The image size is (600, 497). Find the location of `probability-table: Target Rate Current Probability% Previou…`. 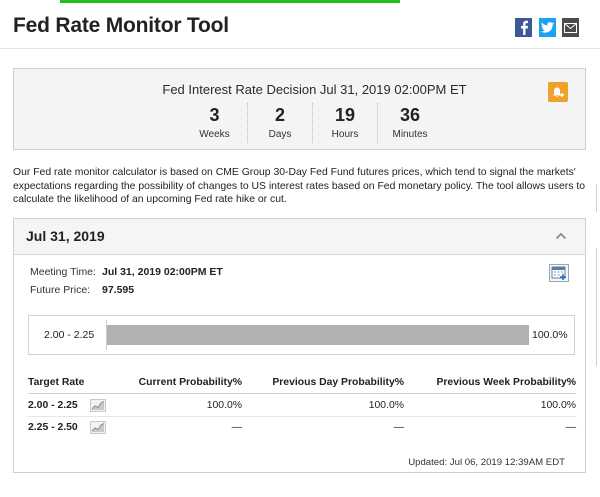

probability-table: Target Rate Current Probability% Previou… is located at coordinates (302, 407).